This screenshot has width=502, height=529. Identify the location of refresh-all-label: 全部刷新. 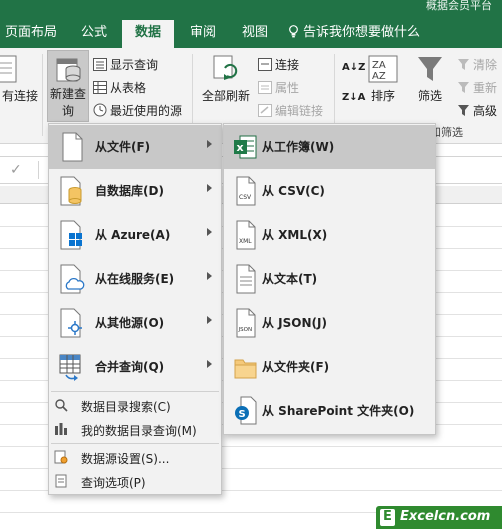
(225, 96).